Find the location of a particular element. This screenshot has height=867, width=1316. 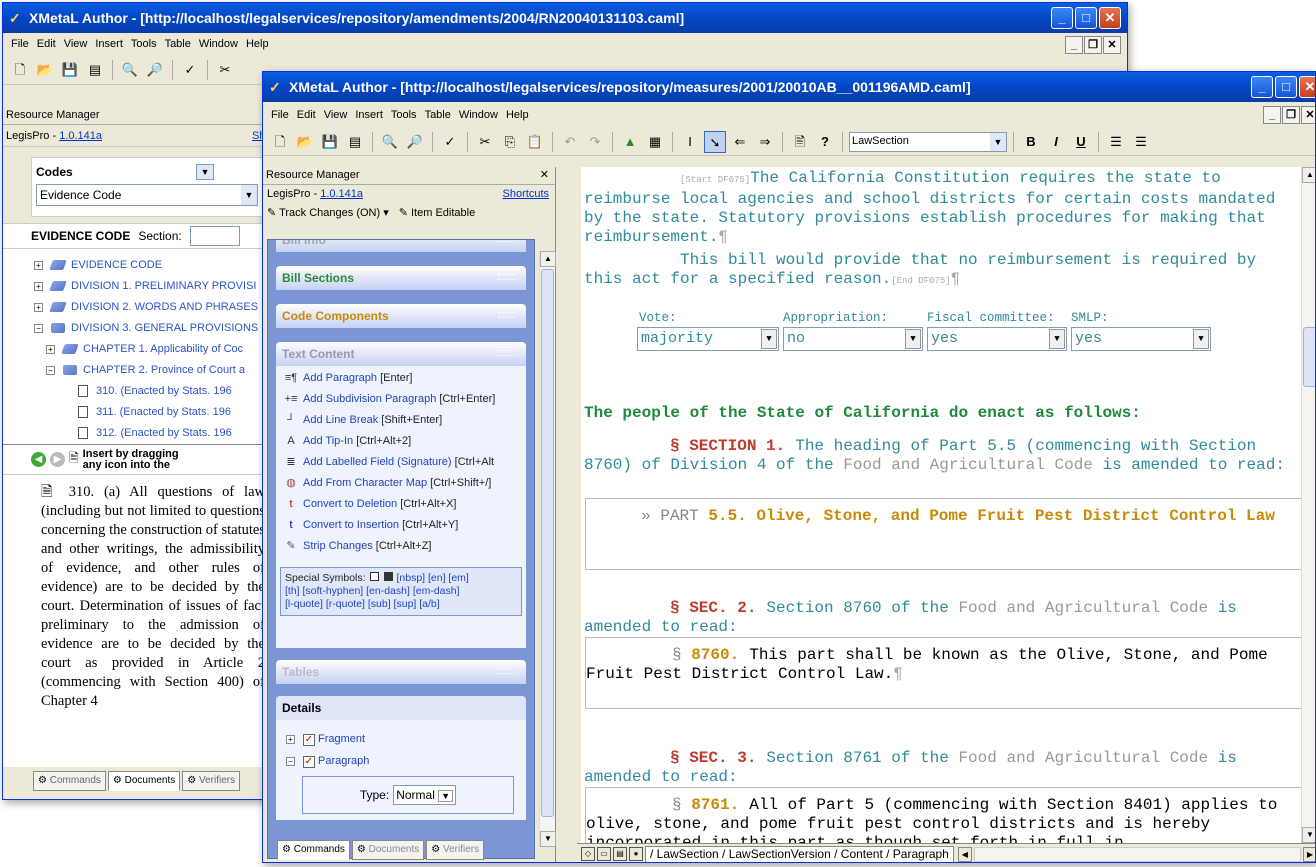

tab-commands: ⚙ Commands is located at coordinates (69, 781).